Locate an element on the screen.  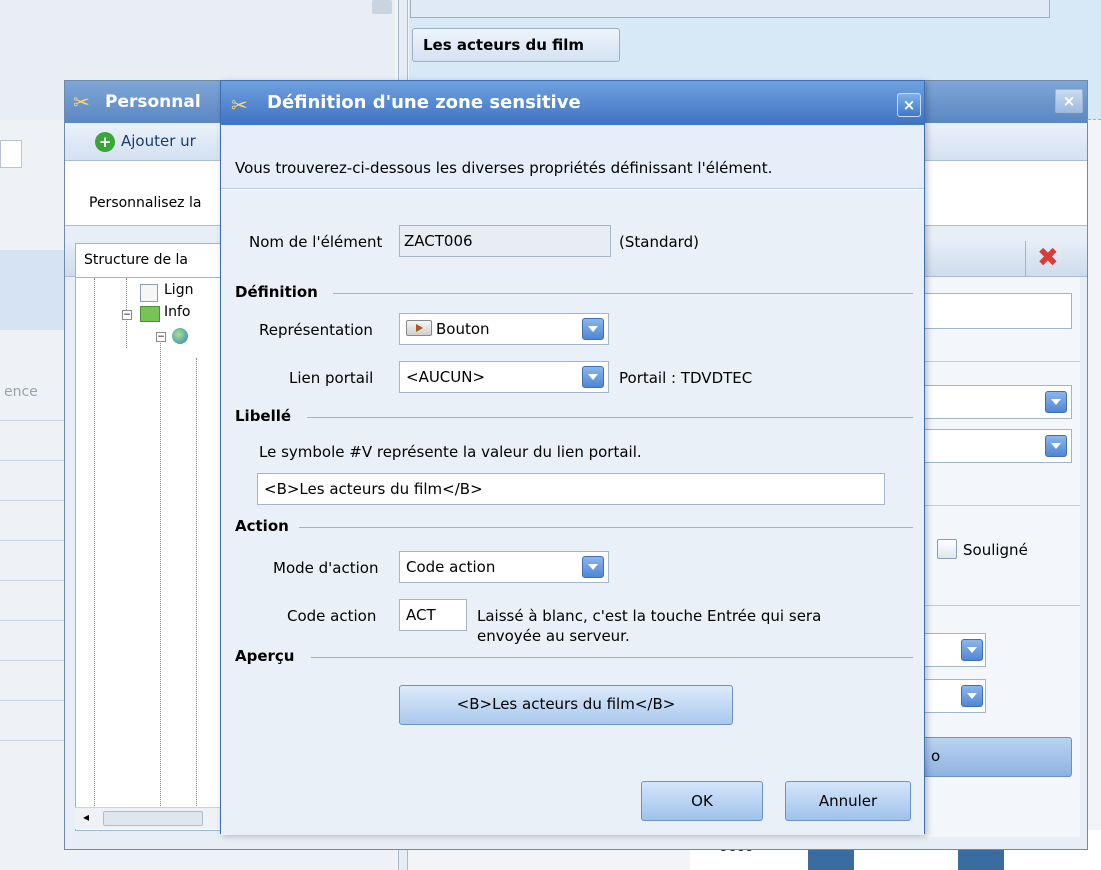
tree-item-lign: Lign is located at coordinates (178, 290).